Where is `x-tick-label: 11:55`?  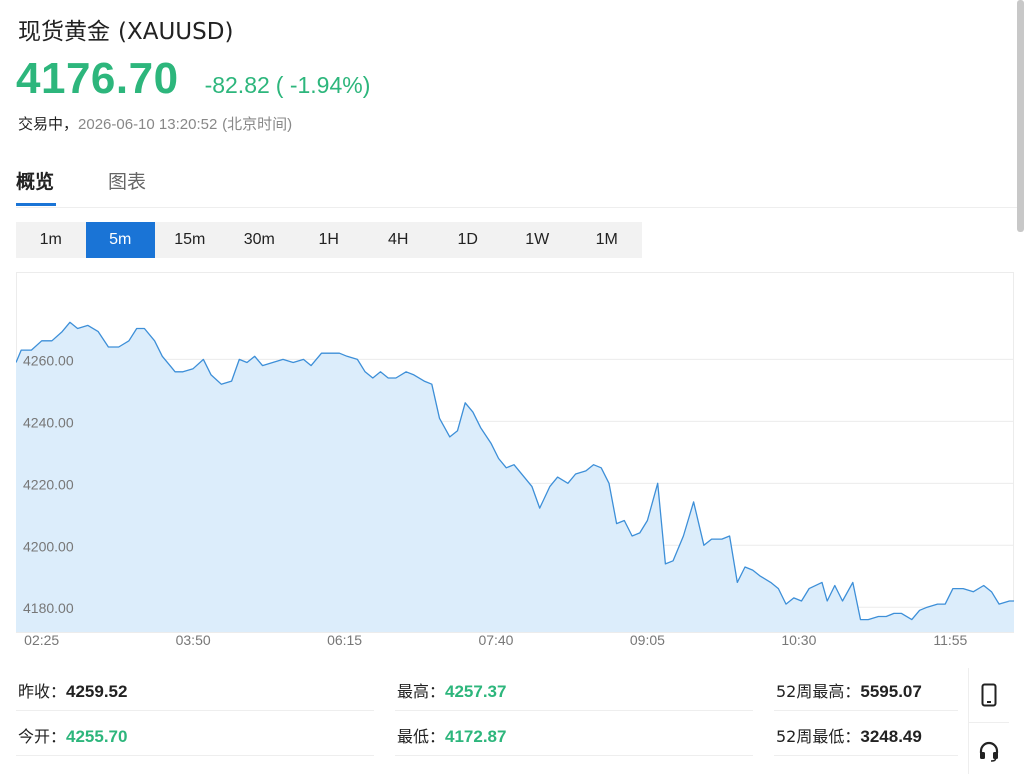 x-tick-label: 11:55 is located at coordinates (950, 640).